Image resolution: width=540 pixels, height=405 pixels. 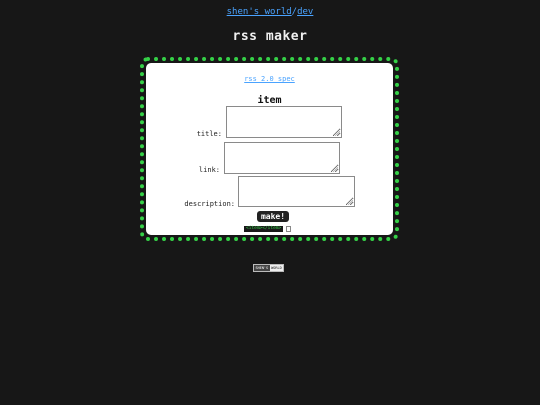 What do you see at coordinates (209, 204) in the screenshot?
I see `description-label: description:` at bounding box center [209, 204].